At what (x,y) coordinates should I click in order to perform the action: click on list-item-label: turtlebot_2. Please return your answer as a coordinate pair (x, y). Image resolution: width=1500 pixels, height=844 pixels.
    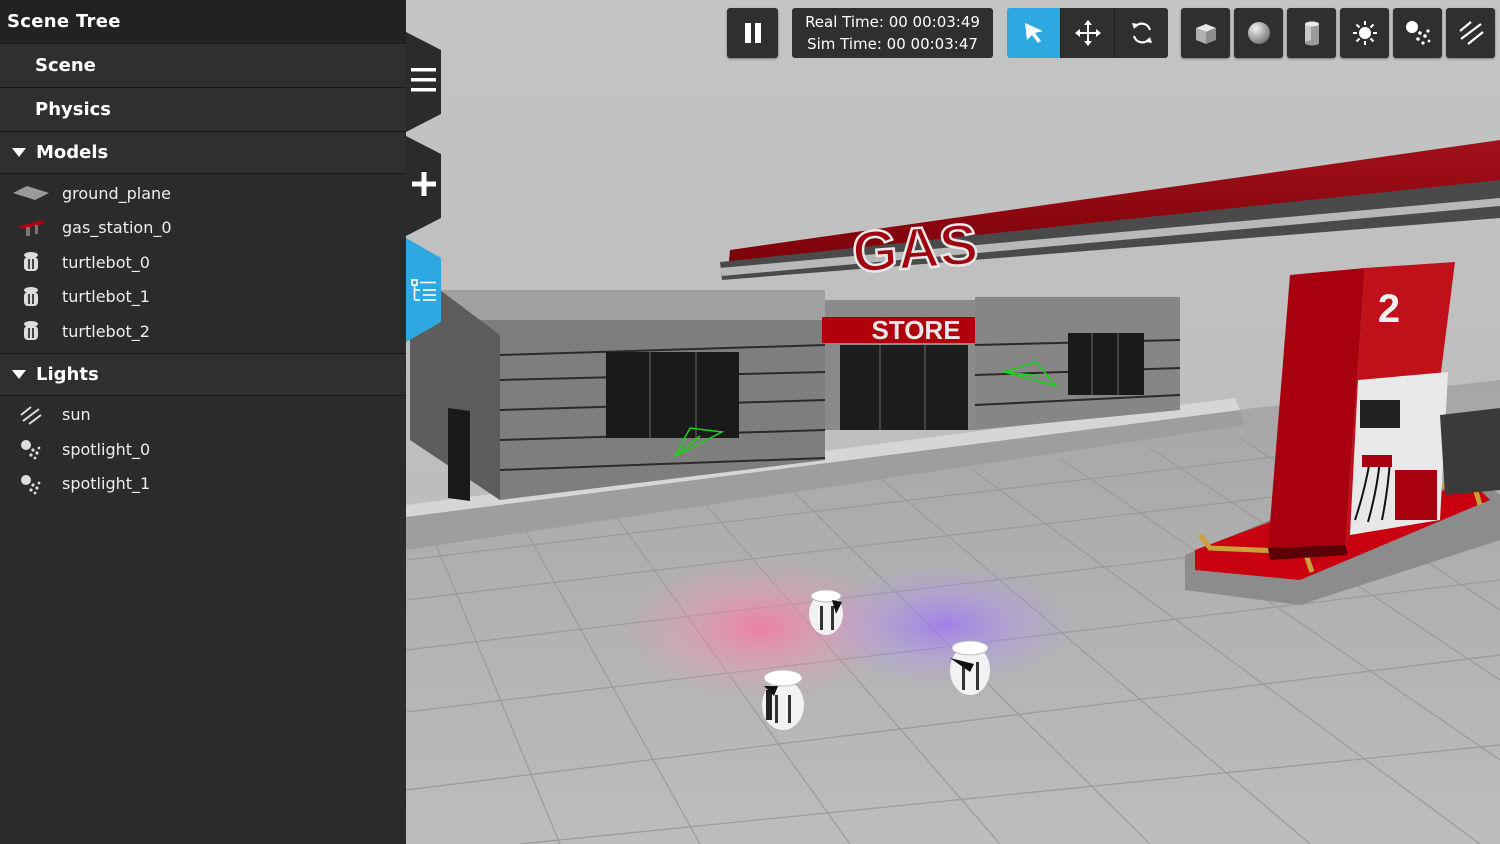
    Looking at the image, I should click on (106, 331).